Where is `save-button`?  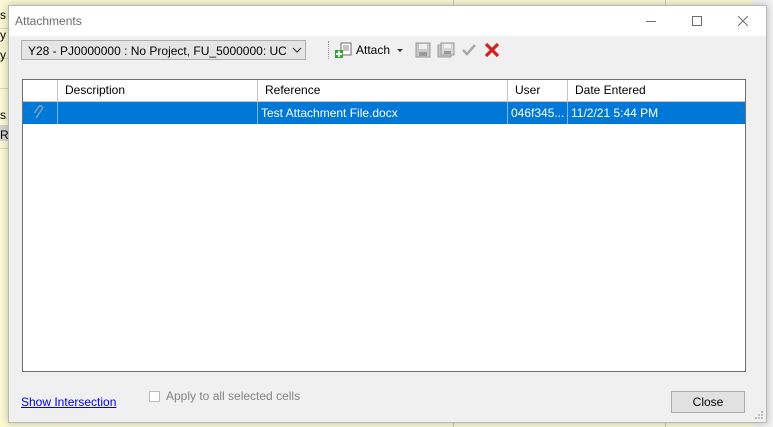 save-button is located at coordinates (423, 50).